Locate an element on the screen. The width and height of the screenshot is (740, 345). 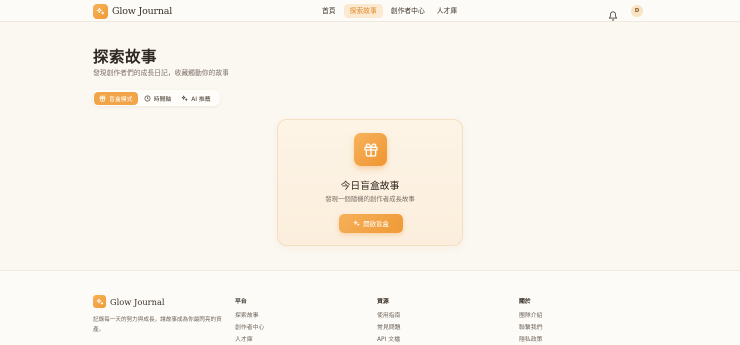
bell-icon is located at coordinates (613, 13).